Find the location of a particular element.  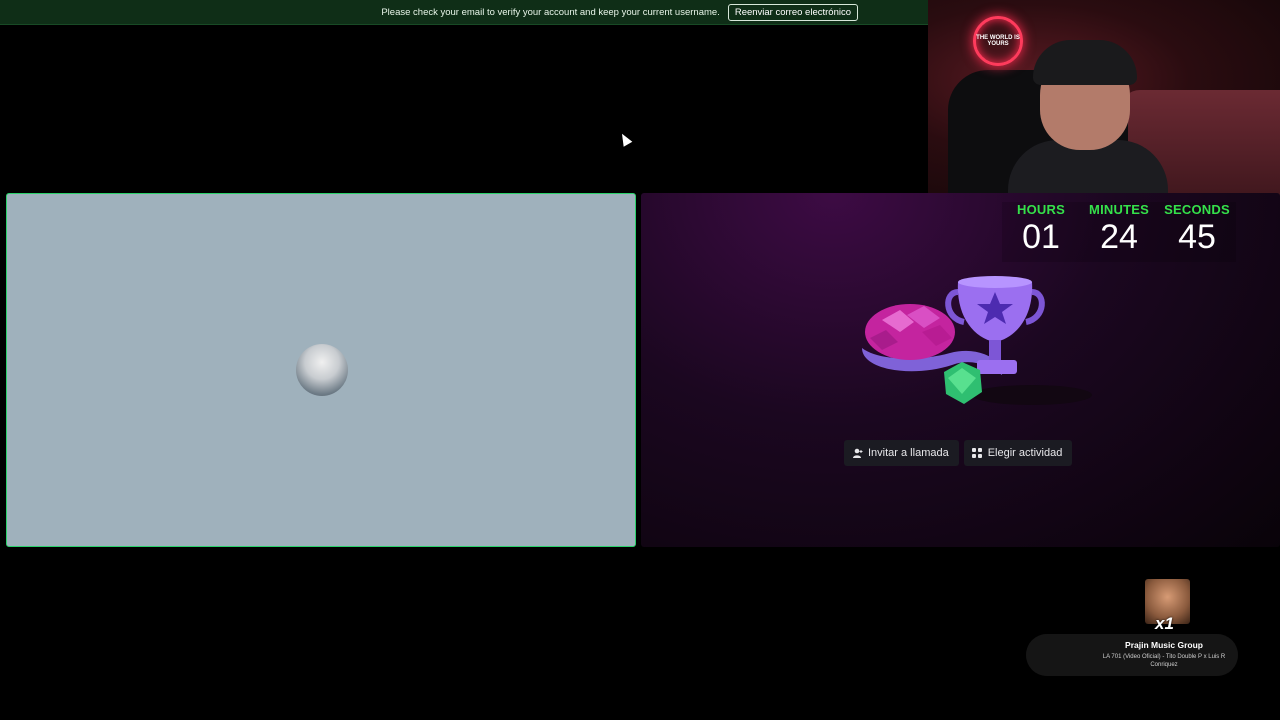

emote-count: x1 is located at coordinates (1164, 623).